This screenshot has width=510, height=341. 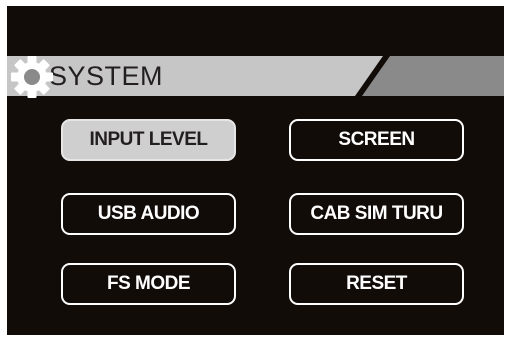 What do you see at coordinates (148, 214) in the screenshot?
I see `usb-audio-button: USB AUDIO` at bounding box center [148, 214].